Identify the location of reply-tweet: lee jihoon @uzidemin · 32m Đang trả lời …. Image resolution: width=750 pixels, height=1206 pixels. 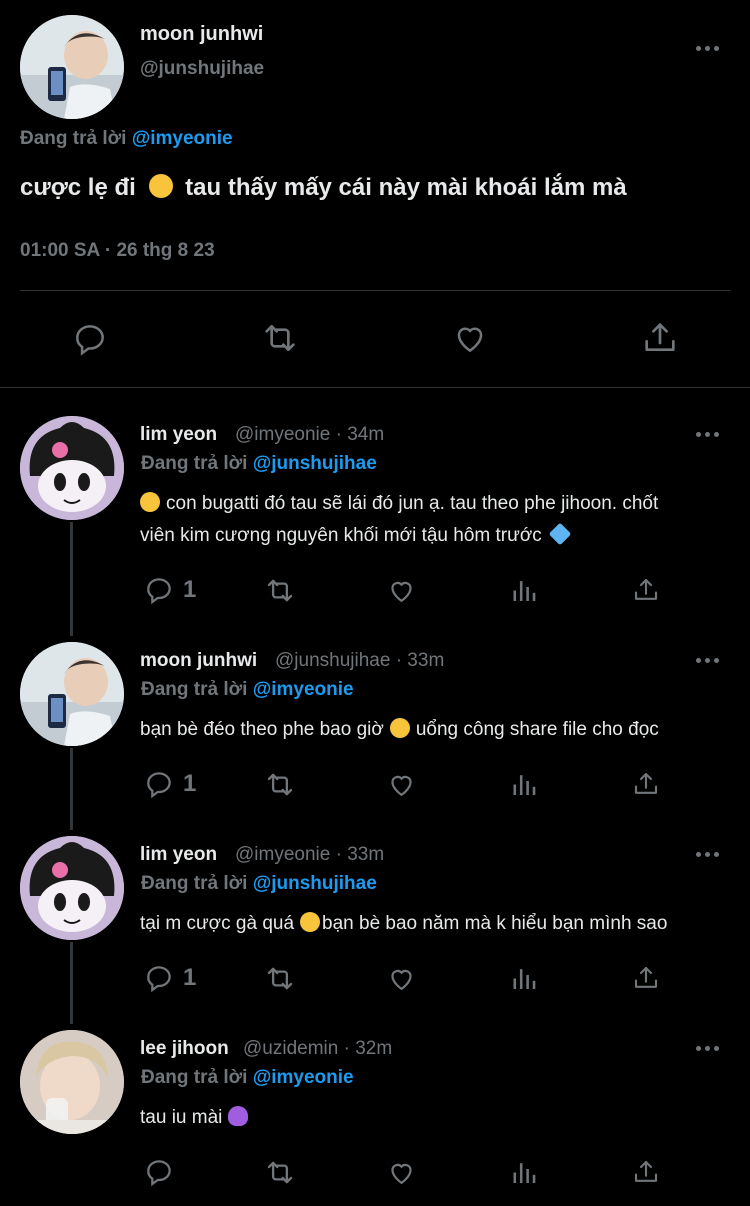
(375, 1118).